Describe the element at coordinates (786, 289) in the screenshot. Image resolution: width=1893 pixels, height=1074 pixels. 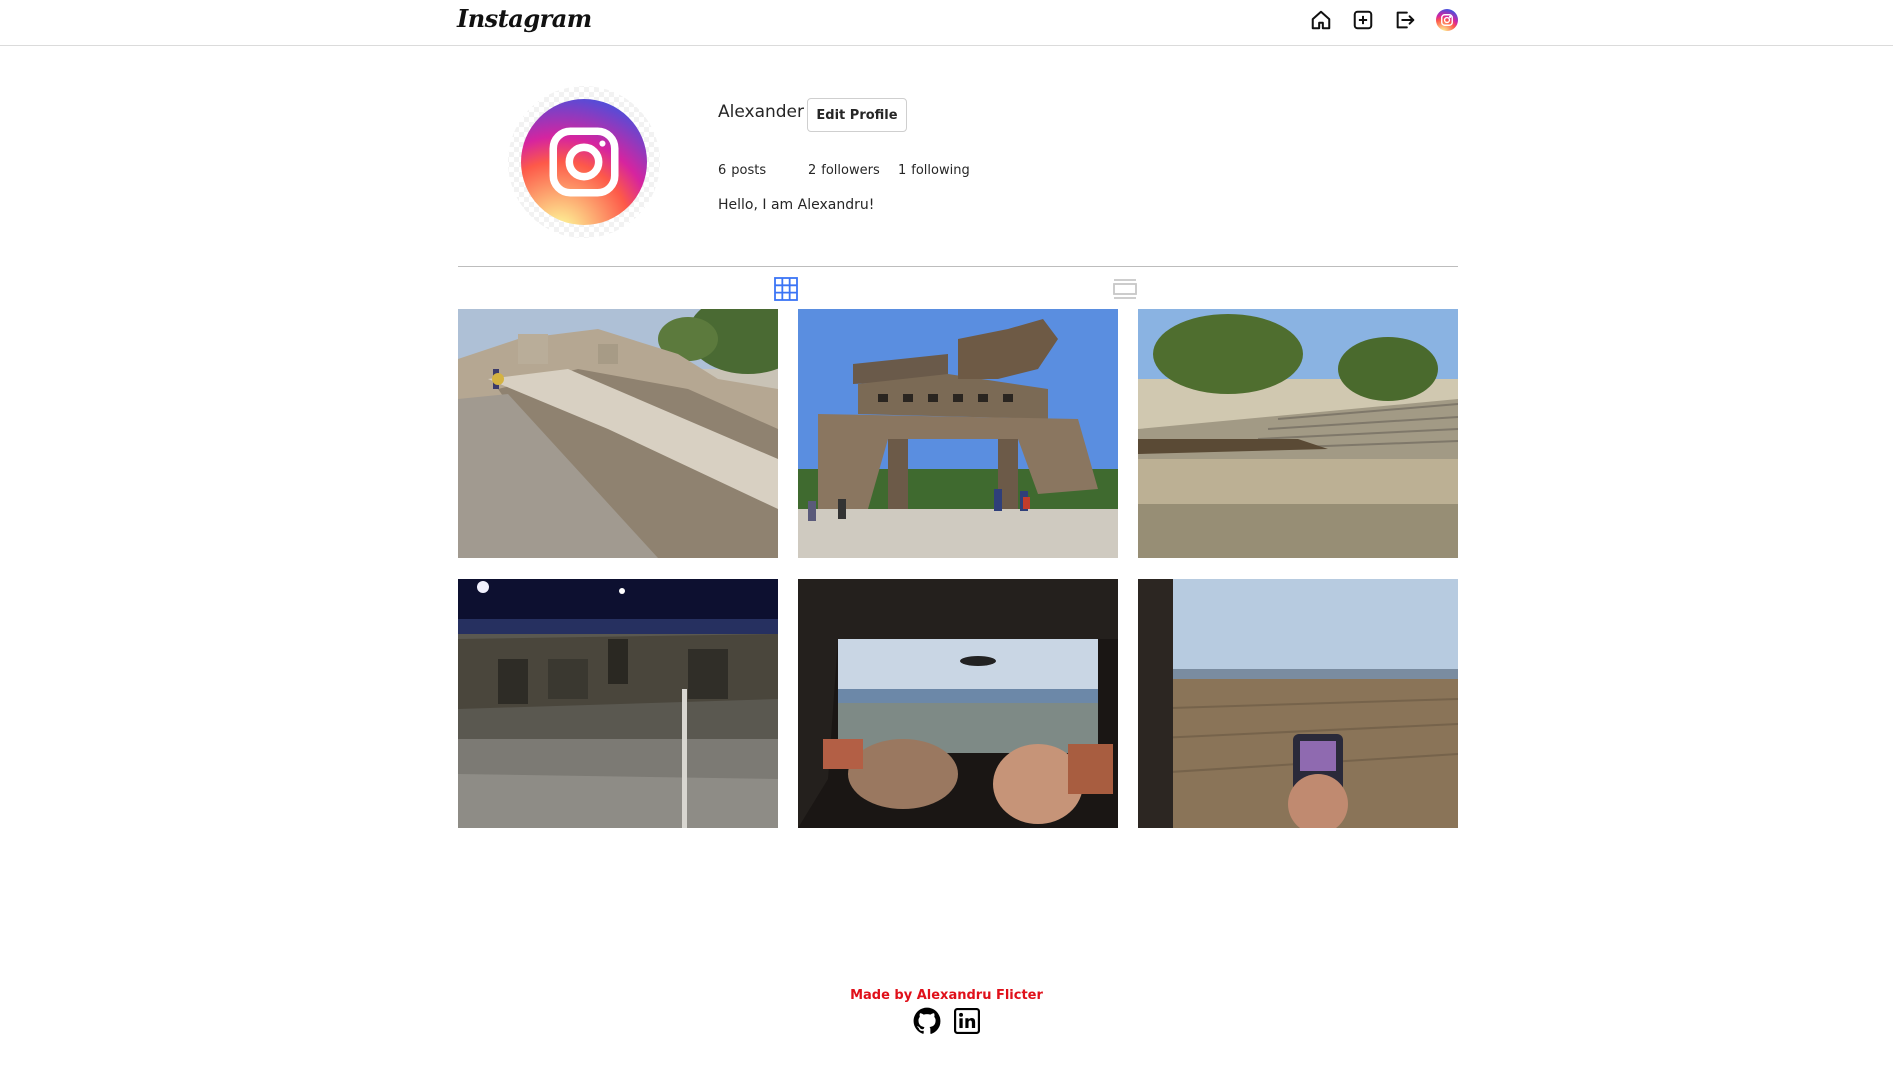
I see `grid-view-icon` at that location.